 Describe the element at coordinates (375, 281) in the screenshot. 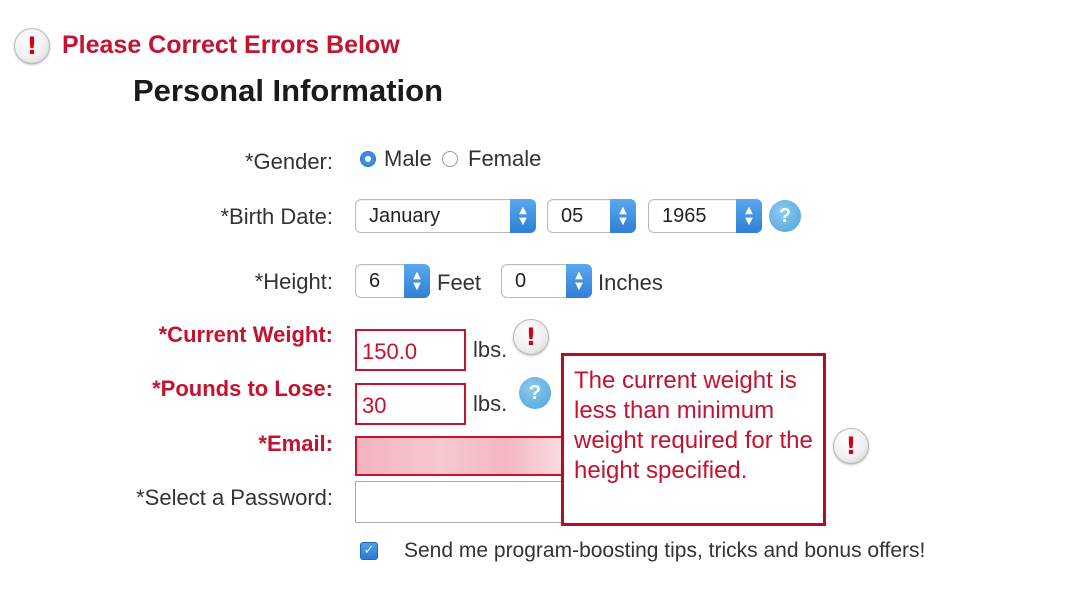

I see `height-feet-value: 6` at that location.